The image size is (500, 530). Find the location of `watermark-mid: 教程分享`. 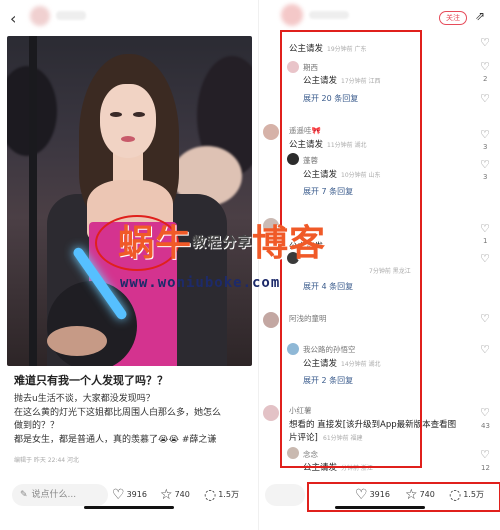

watermark-mid: 教程分享 is located at coordinates (222, 243).